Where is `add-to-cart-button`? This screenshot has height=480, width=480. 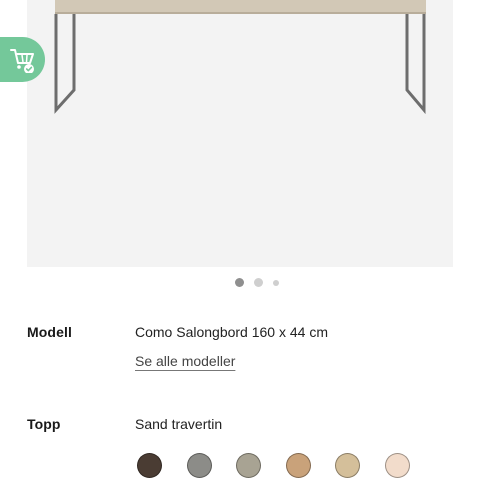 add-to-cart-button is located at coordinates (22, 59).